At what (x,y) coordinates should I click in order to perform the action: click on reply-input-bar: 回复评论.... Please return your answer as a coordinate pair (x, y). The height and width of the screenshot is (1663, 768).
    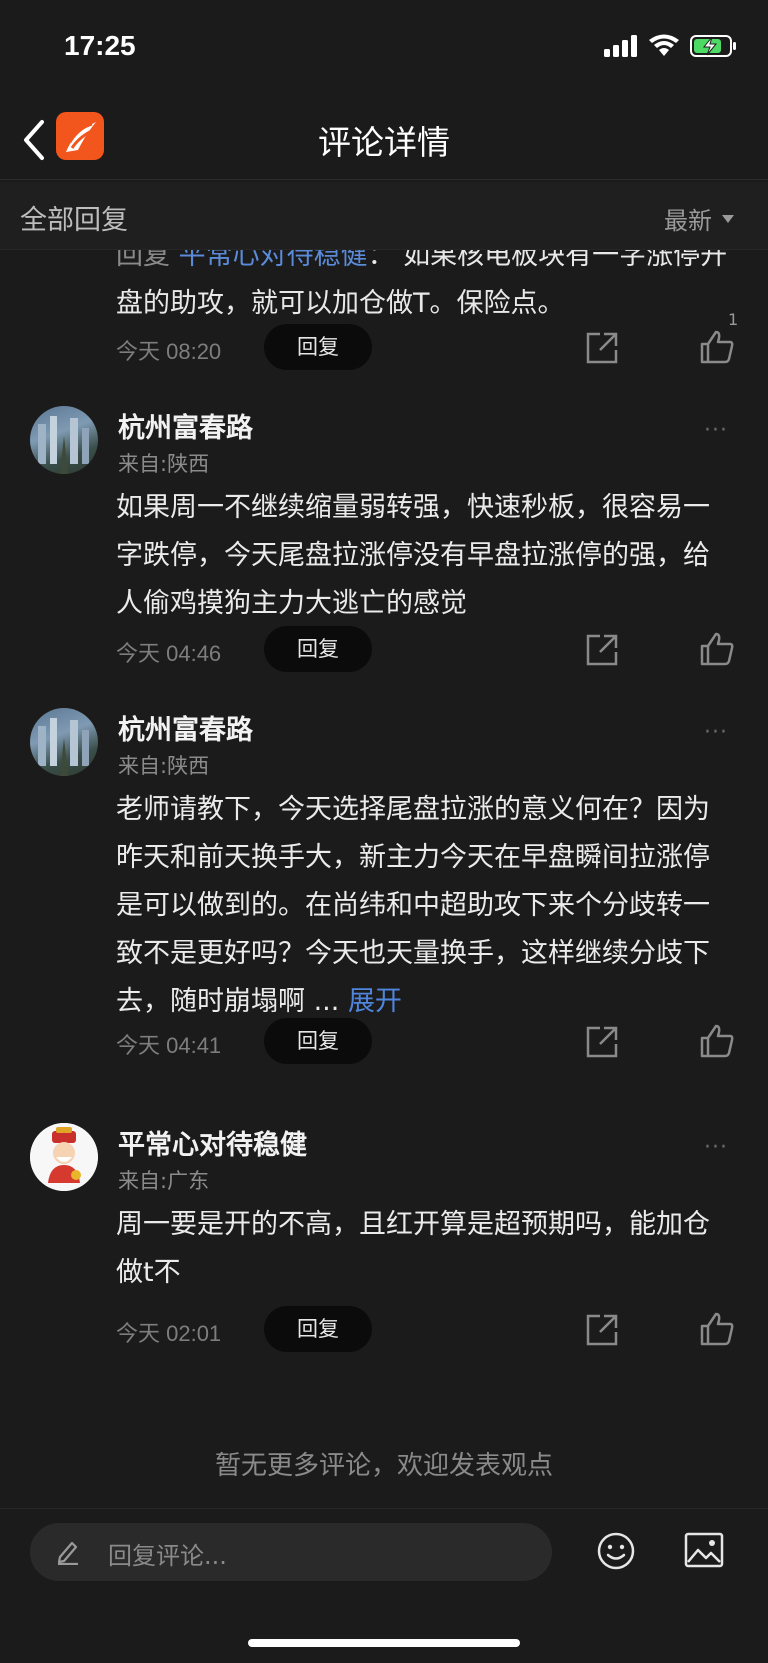
    Looking at the image, I should click on (384, 1585).